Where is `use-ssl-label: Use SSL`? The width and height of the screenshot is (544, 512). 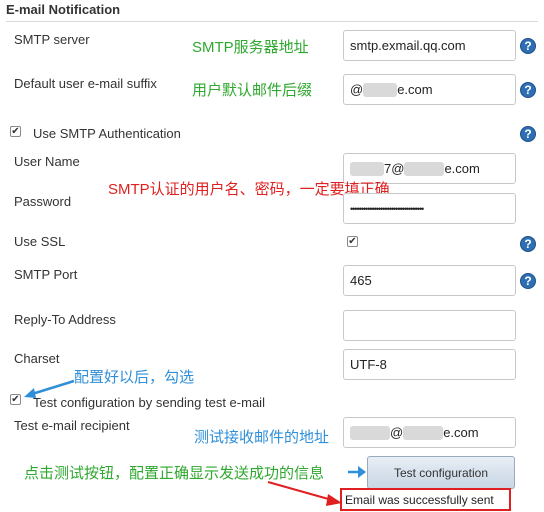
use-ssl-label: Use SSL is located at coordinates (40, 241).